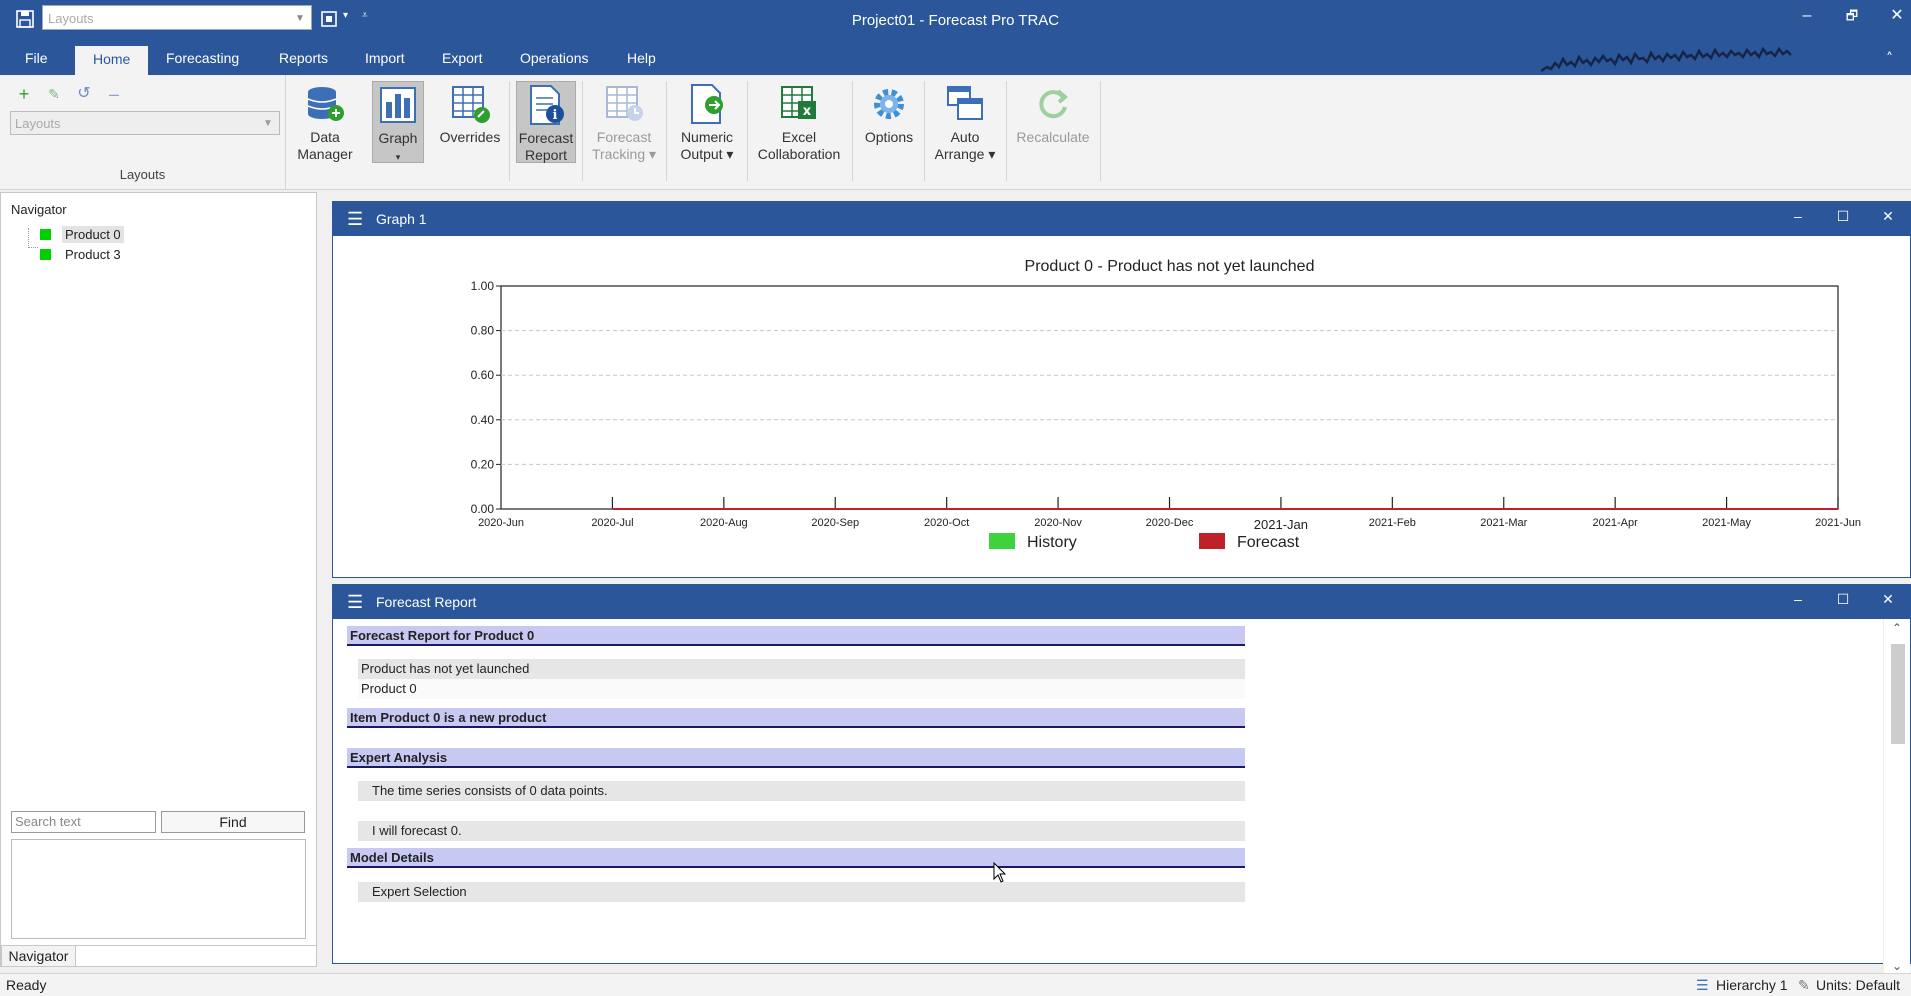 This screenshot has width=1911, height=996. I want to click on navigator-title: Navigator, so click(39, 209).